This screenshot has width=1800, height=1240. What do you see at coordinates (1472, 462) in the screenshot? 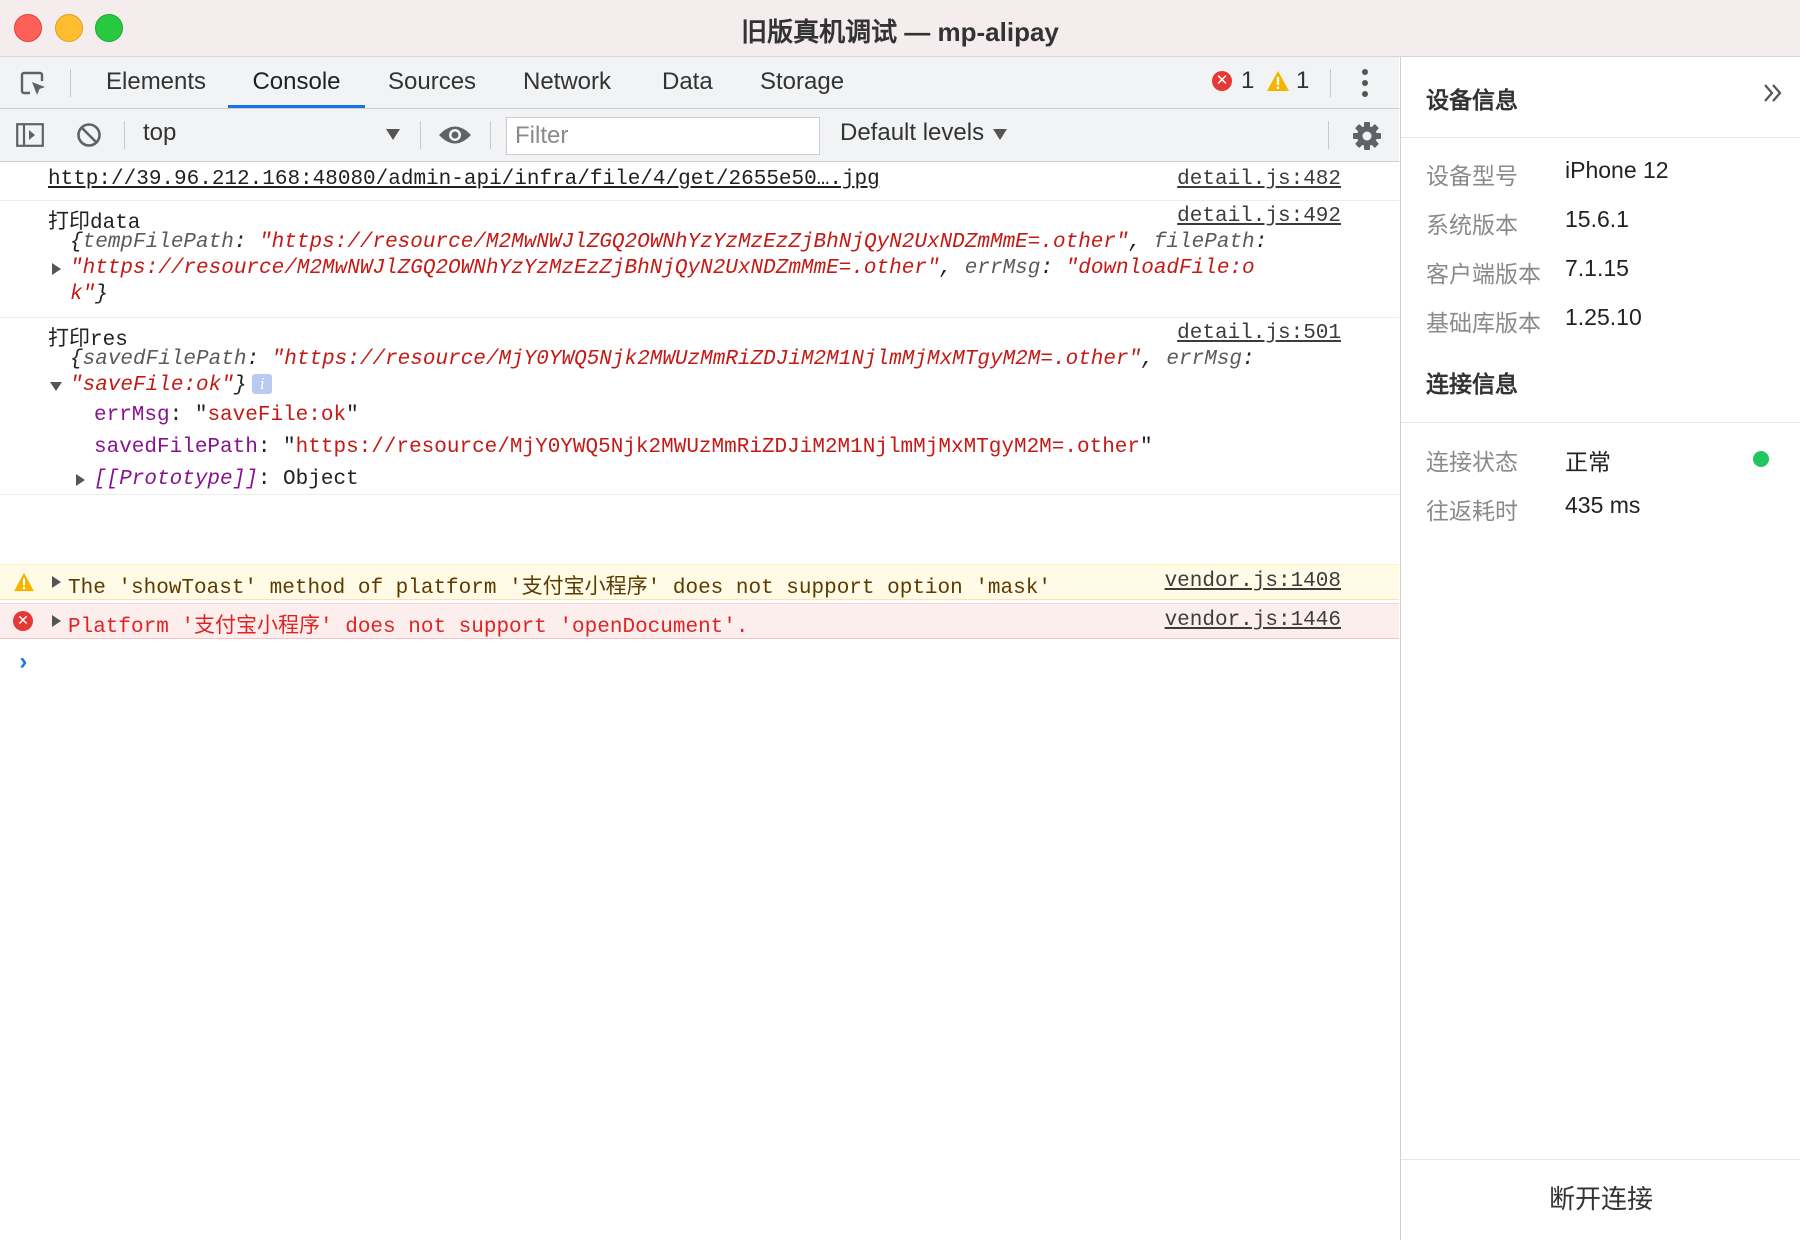
I see `connection-status-label: 连接状态` at bounding box center [1472, 462].